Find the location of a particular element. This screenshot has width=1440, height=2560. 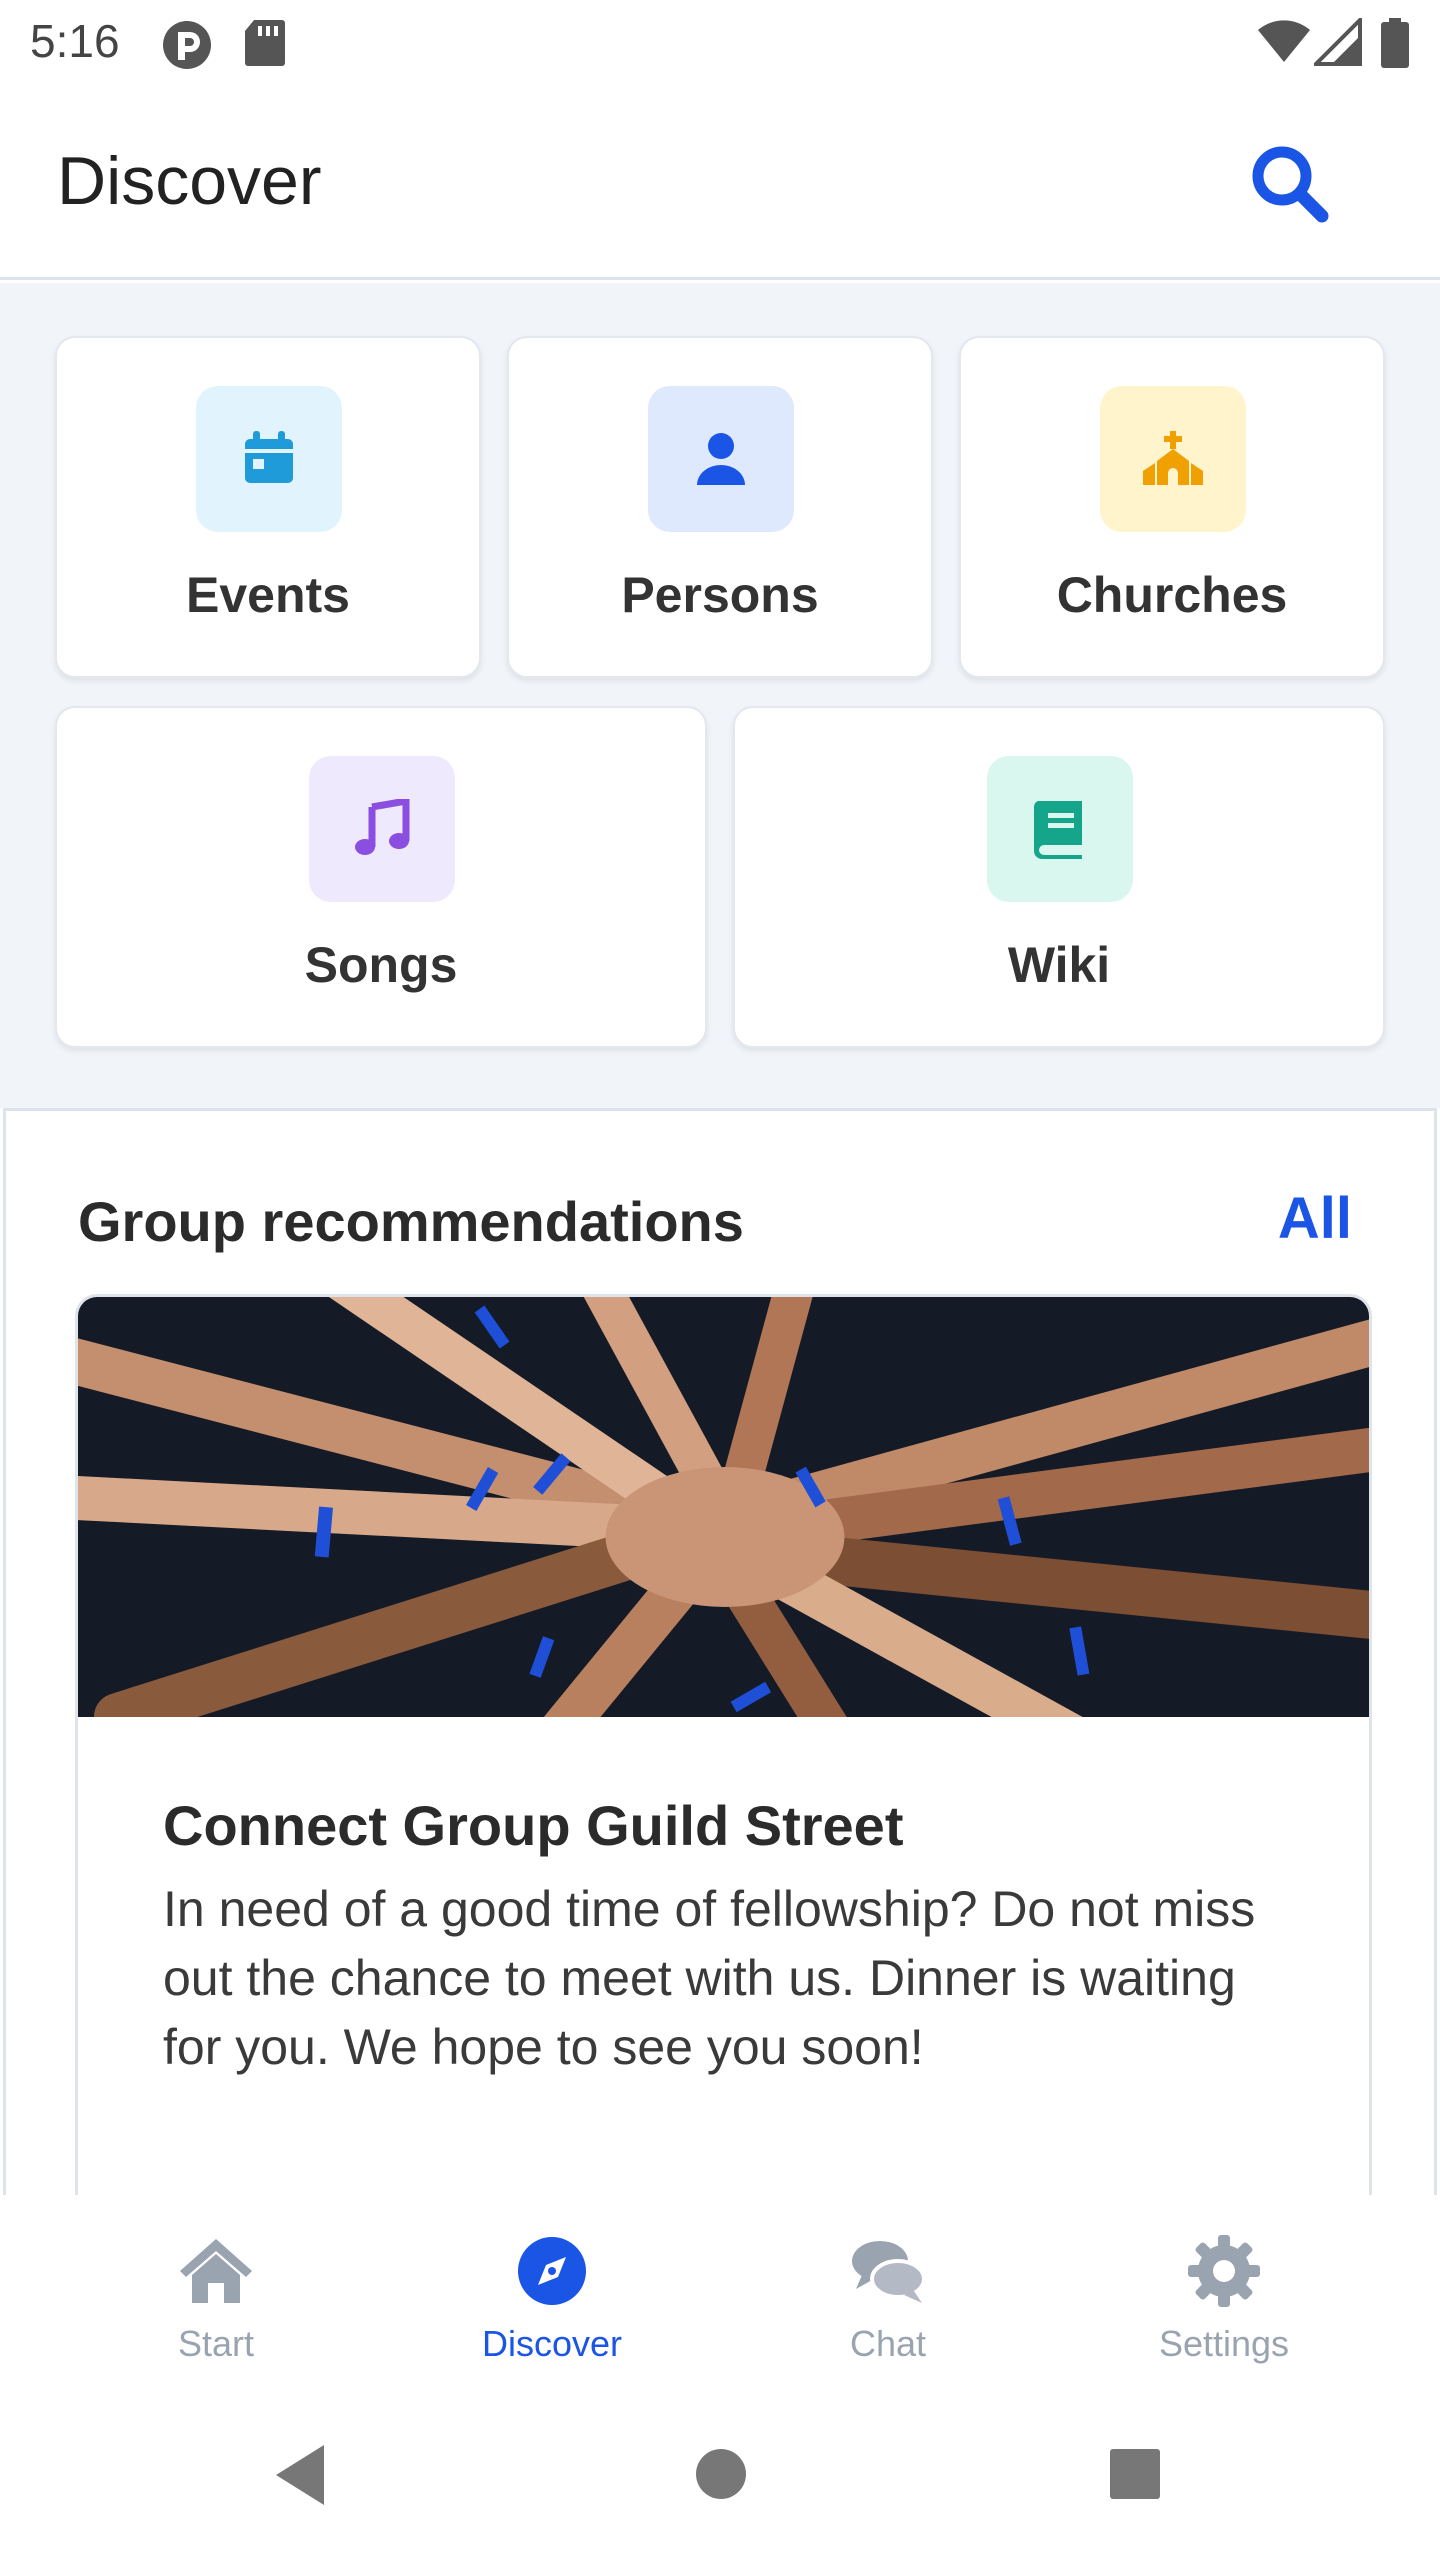

system-navigation-bar is located at coordinates (720, 2477).